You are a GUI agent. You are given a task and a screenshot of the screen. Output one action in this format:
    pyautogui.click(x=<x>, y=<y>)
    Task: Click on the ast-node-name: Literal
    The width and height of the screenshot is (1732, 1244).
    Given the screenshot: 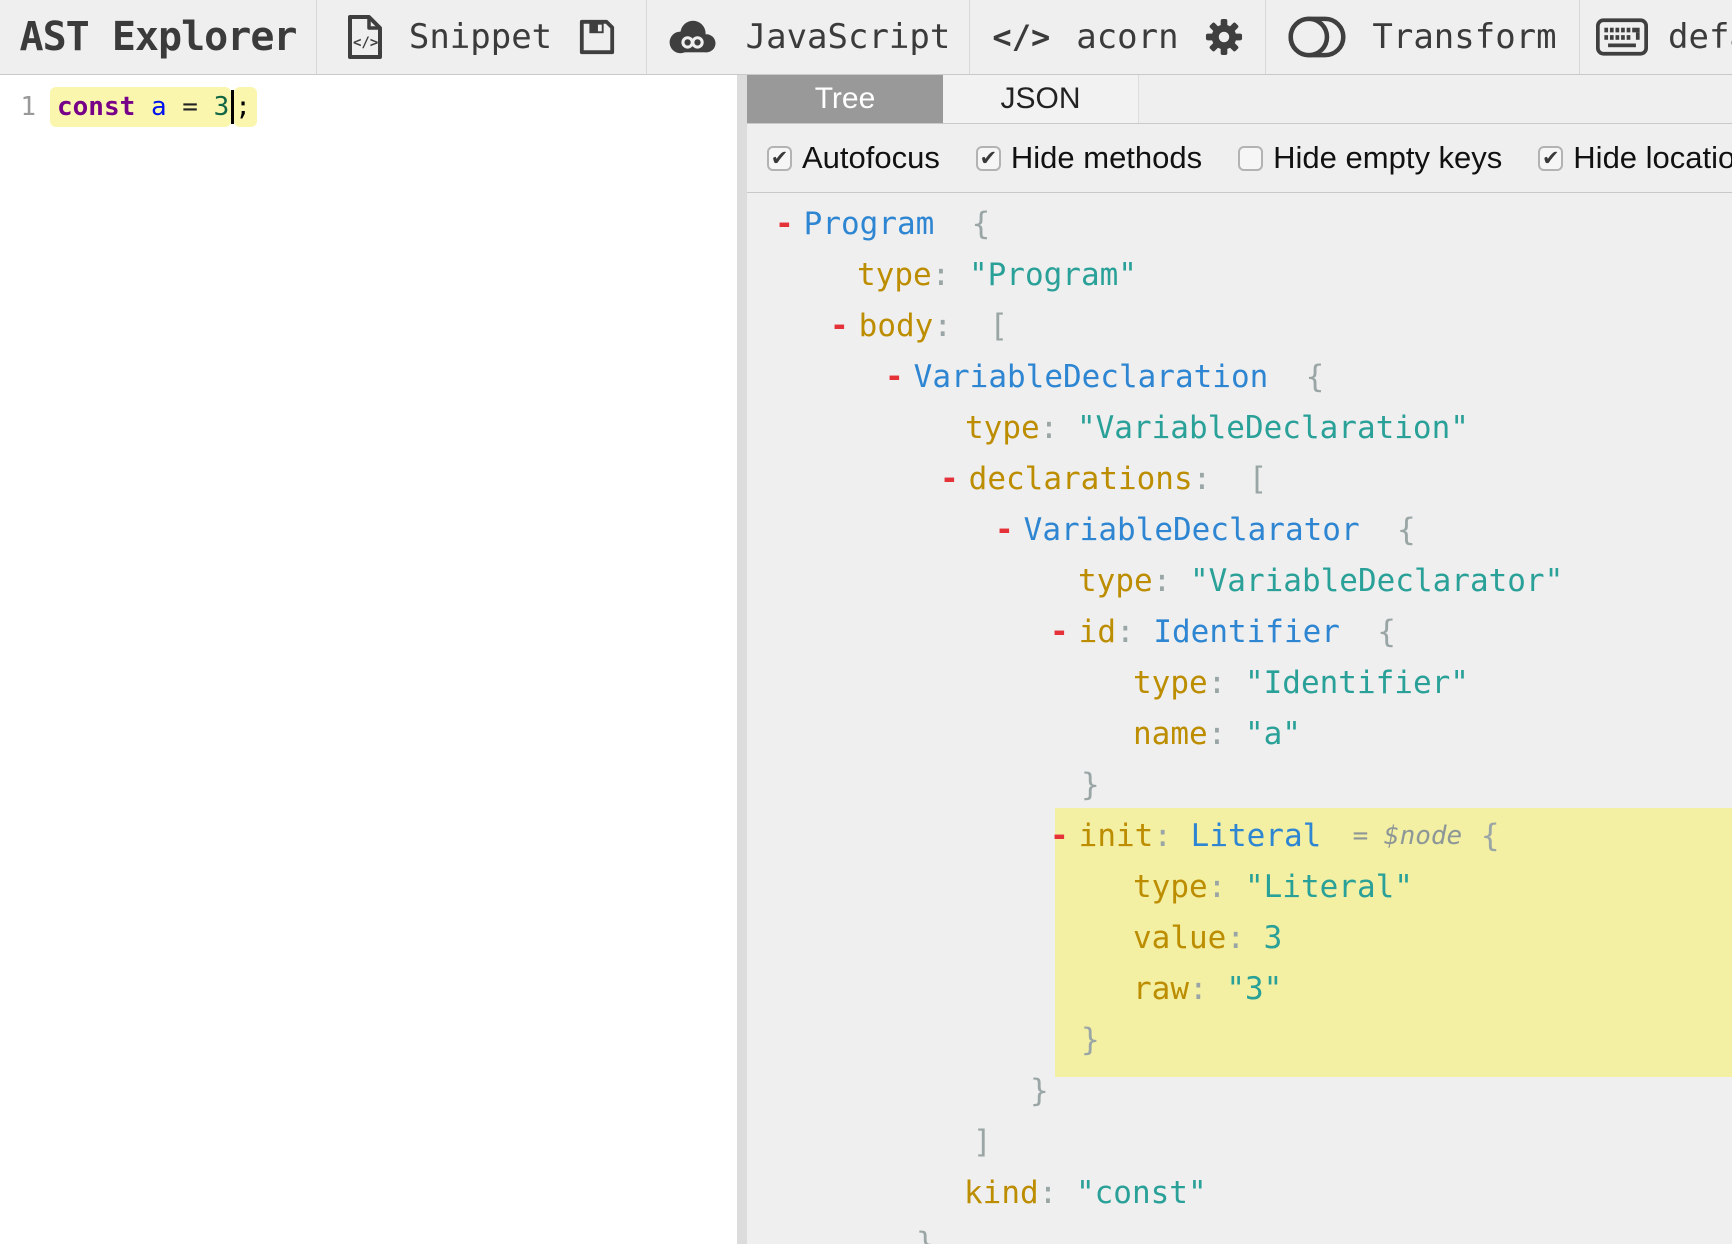 What is the action you would take?
    pyautogui.click(x=1256, y=836)
    